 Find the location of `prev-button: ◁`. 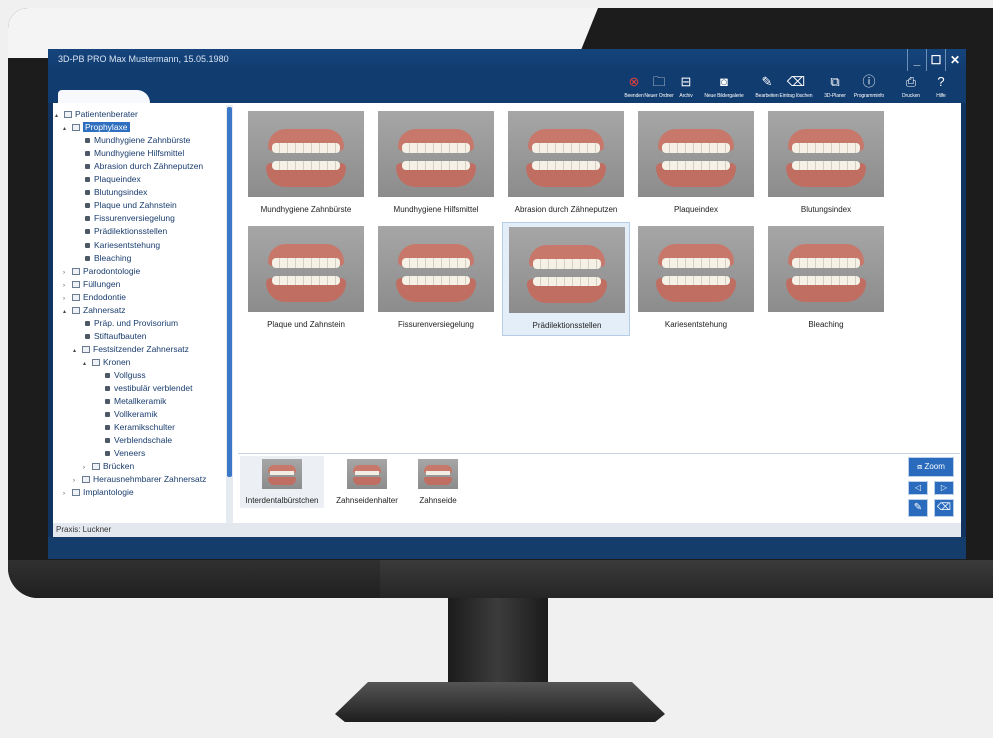

prev-button: ◁ is located at coordinates (918, 488).